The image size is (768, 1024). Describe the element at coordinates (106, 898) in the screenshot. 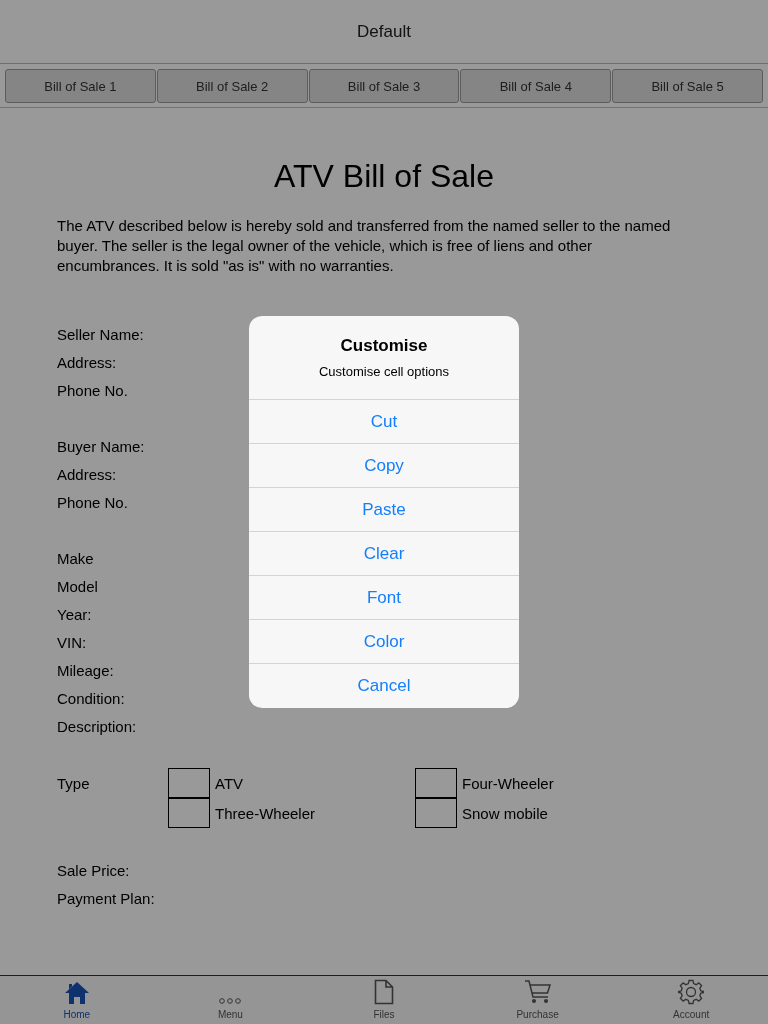

I see `field-label: Payment Plan:` at that location.